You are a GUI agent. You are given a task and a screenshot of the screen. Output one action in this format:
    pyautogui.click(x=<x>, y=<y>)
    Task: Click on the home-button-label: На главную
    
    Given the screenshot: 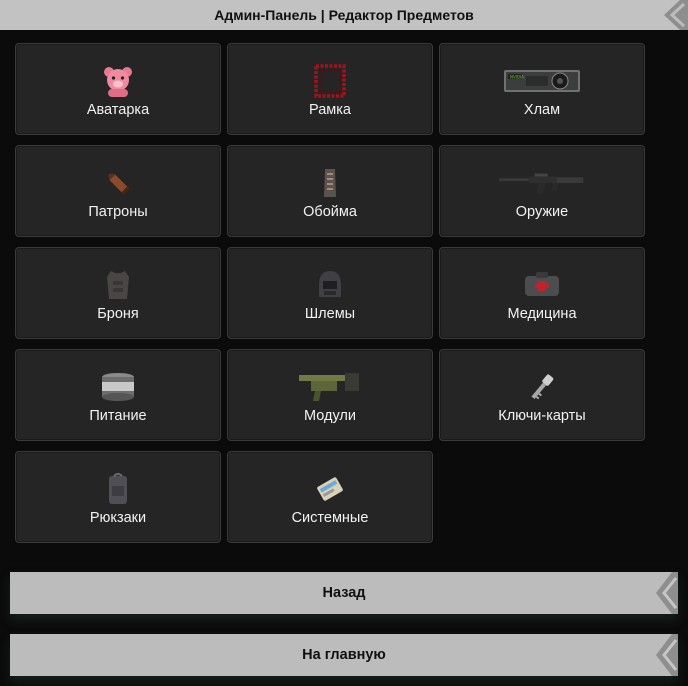 What is the action you would take?
    pyautogui.click(x=344, y=655)
    